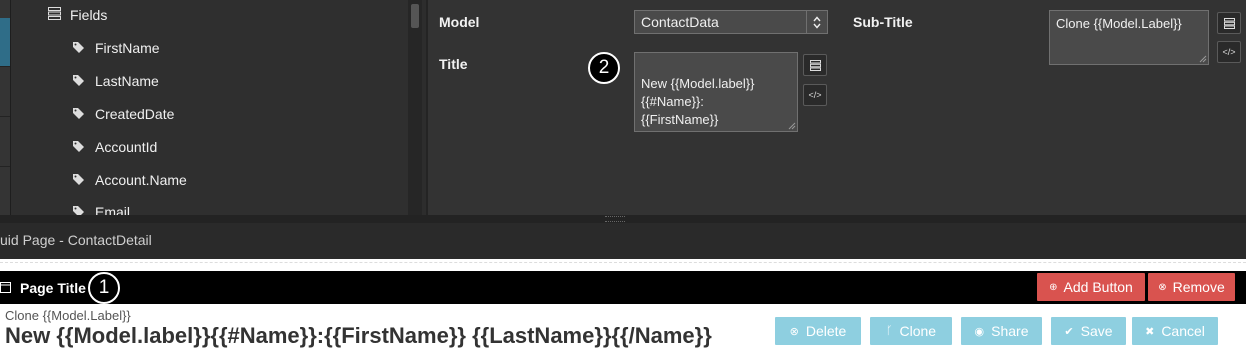 The height and width of the screenshot is (362, 1246). I want to click on title-code-button: </>, so click(815, 95).